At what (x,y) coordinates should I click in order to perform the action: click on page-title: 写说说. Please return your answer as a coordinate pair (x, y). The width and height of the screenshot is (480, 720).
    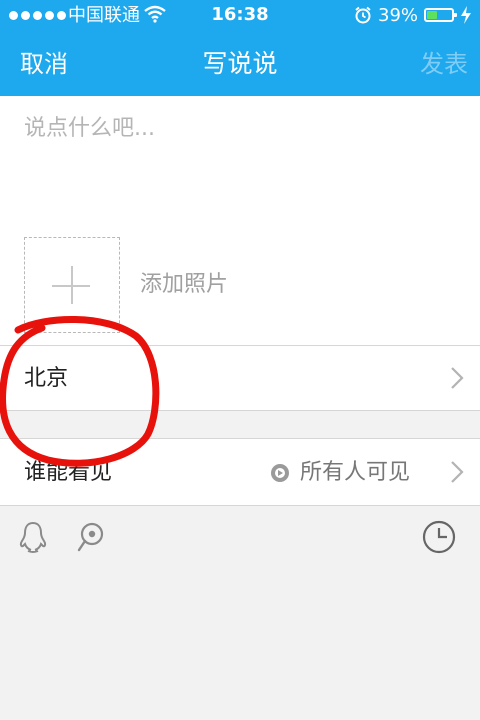
    Looking at the image, I should click on (240, 63).